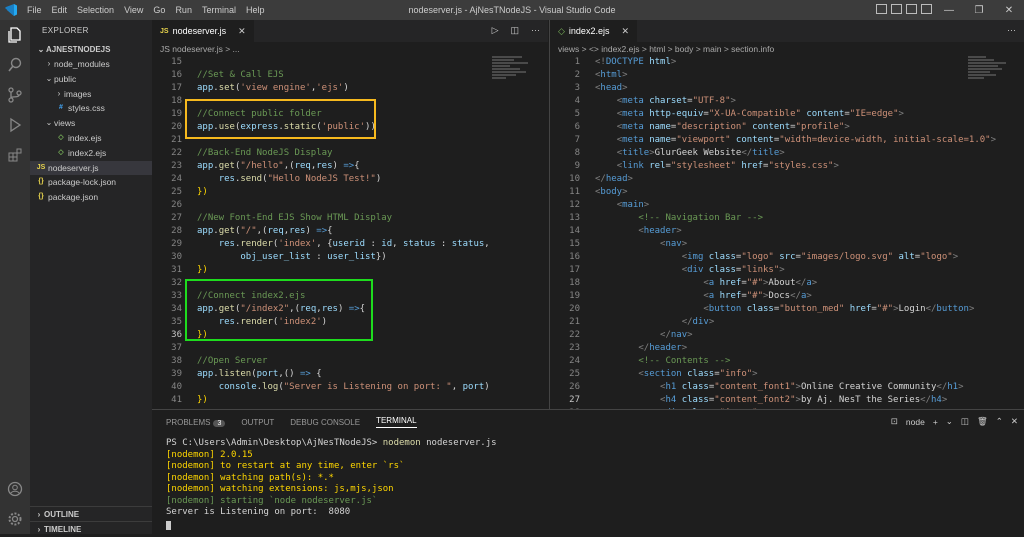 The width and height of the screenshot is (1024, 537). What do you see at coordinates (257, 422) in the screenshot?
I see `panel-tab-output: OUTPUT` at bounding box center [257, 422].